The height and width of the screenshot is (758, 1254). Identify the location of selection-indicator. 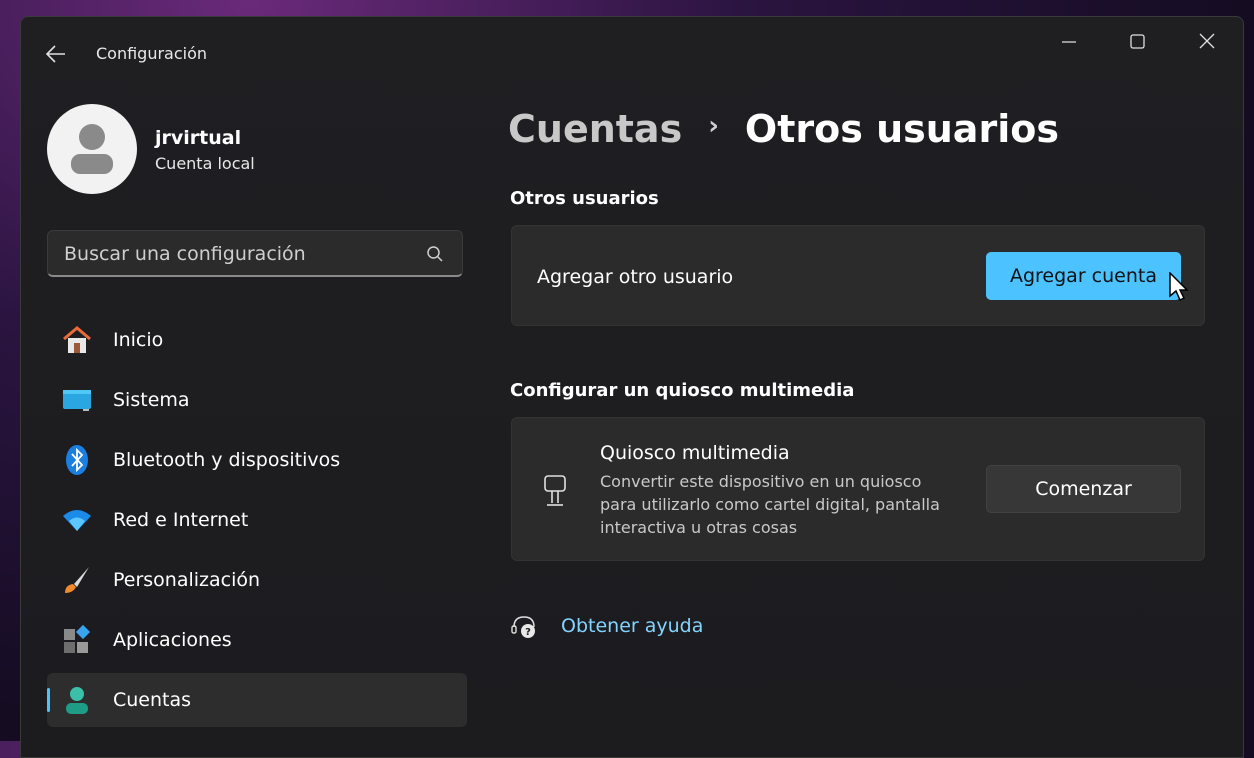
(48, 700).